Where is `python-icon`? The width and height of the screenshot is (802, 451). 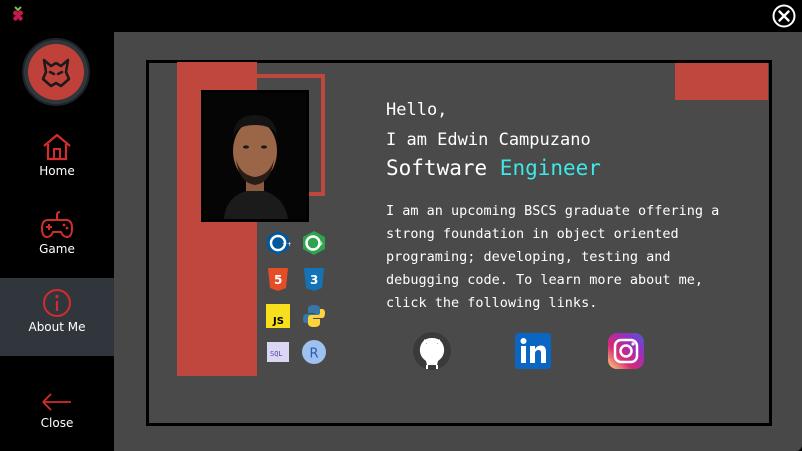
python-icon is located at coordinates (314, 316).